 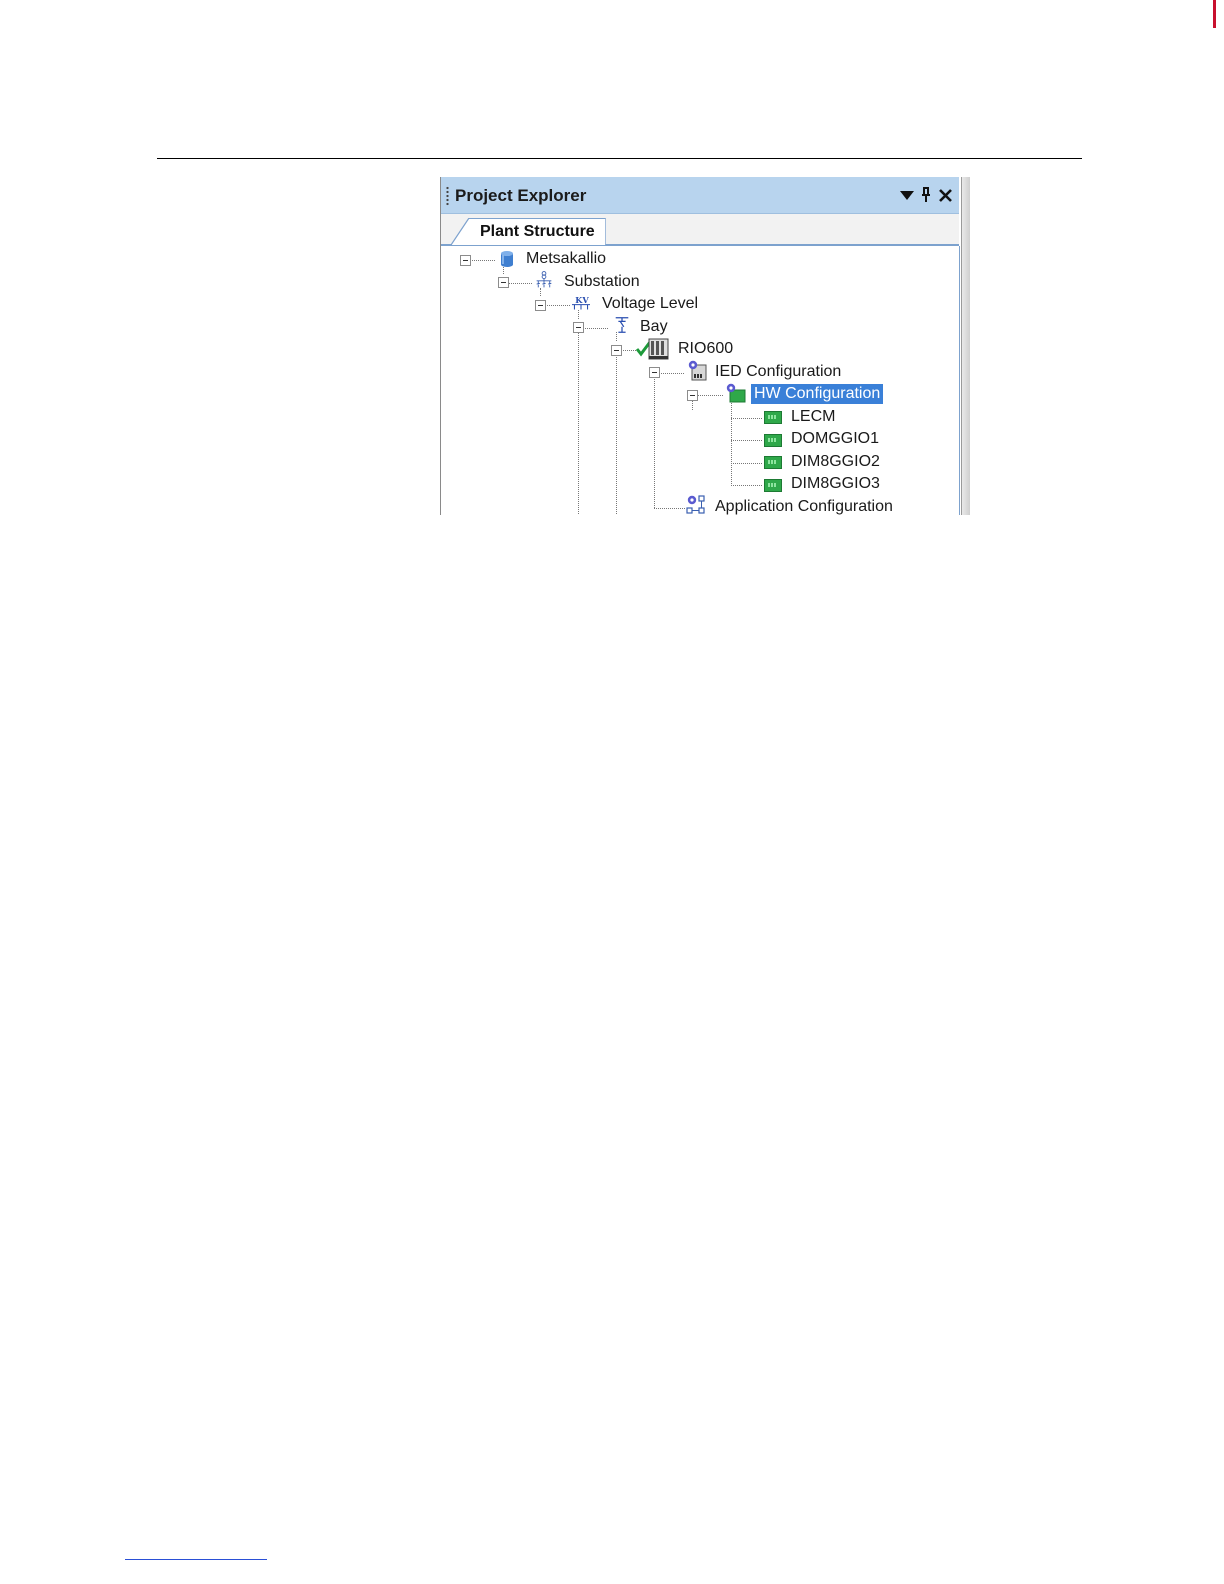 What do you see at coordinates (578, 327) in the screenshot?
I see `expander-bay` at bounding box center [578, 327].